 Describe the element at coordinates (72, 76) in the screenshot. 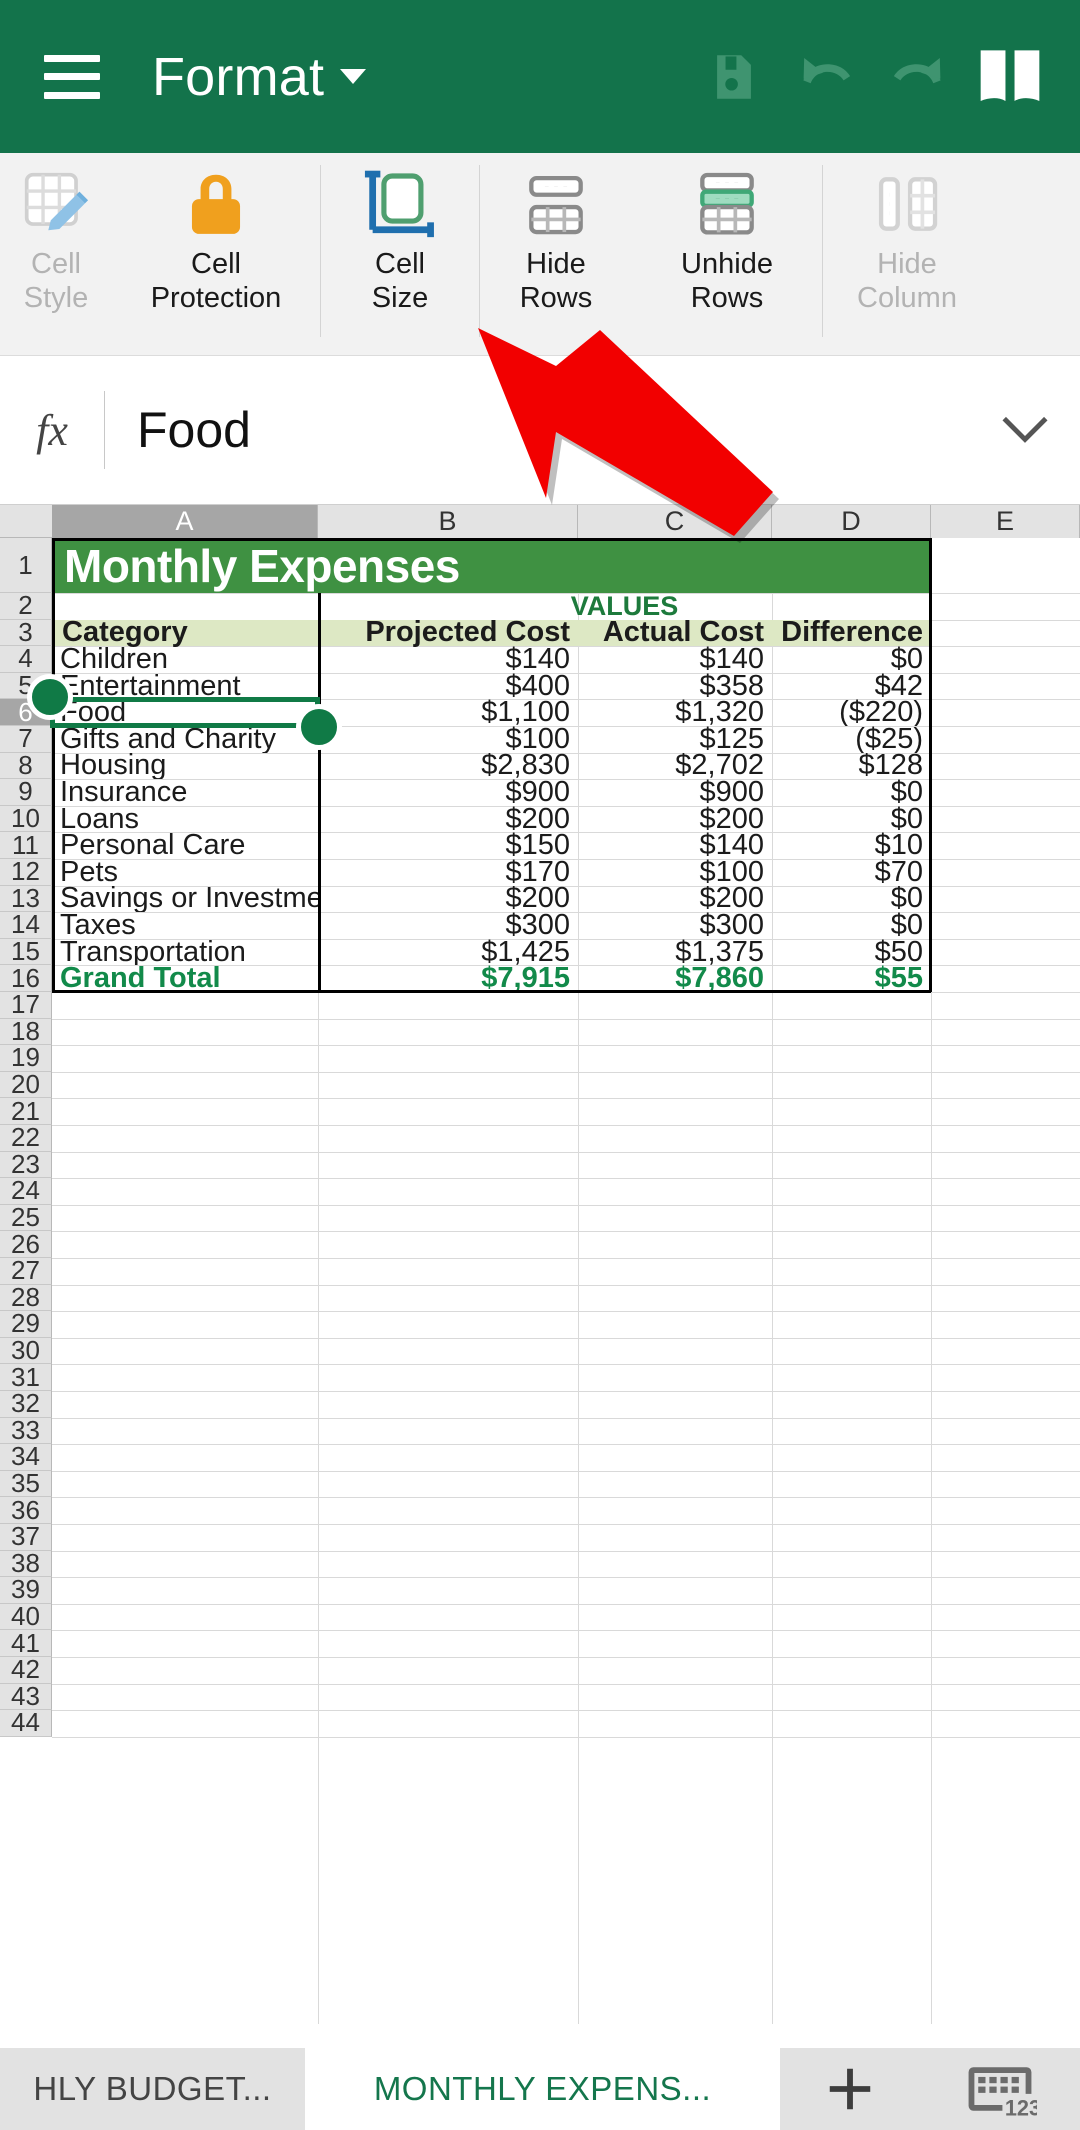

I see `hamburger-menu-icon` at that location.